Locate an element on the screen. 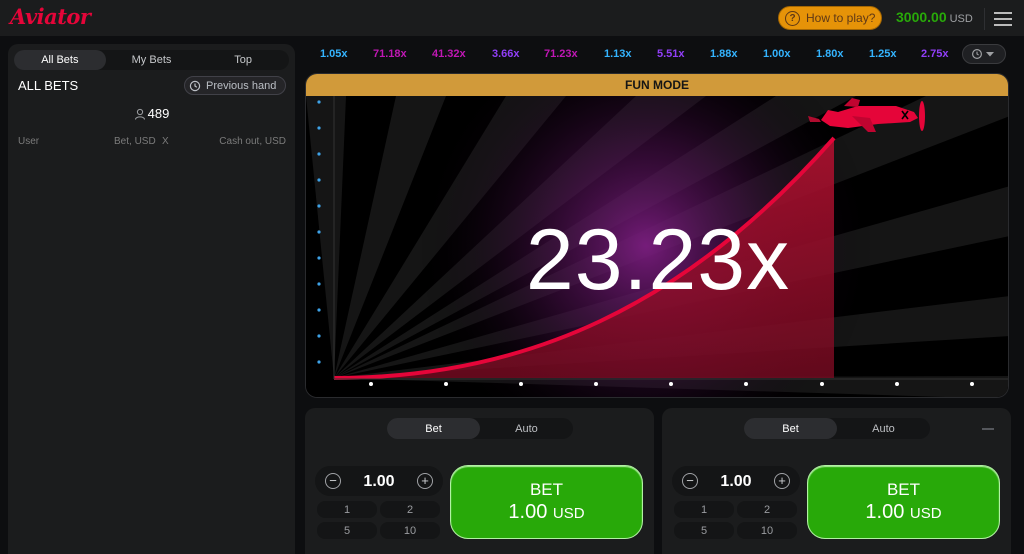  history-item: 71.18x is located at coordinates (390, 54).